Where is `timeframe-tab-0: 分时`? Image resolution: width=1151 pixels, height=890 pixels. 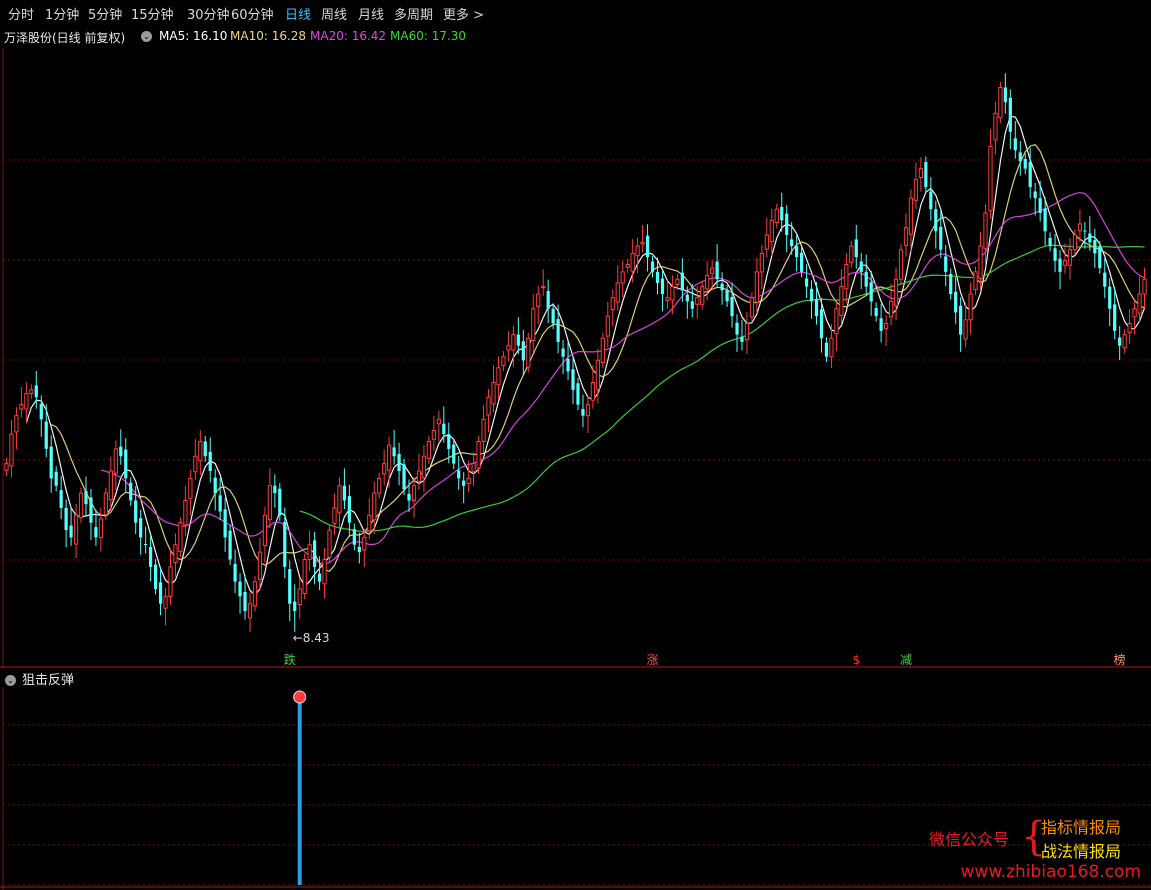
timeframe-tab-0: 分时 is located at coordinates (21, 13).